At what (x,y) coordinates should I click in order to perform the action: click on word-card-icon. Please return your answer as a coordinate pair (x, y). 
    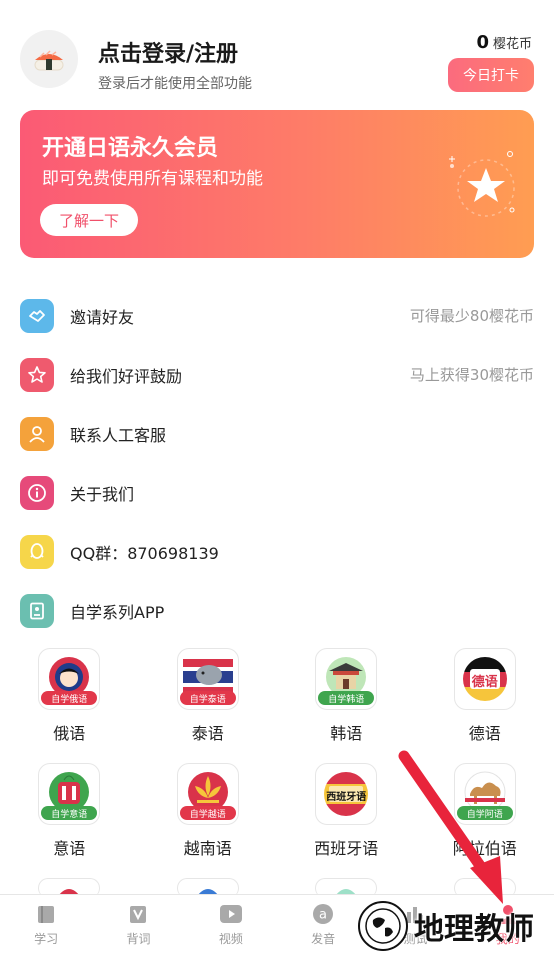
    Looking at the image, I should click on (138, 914).